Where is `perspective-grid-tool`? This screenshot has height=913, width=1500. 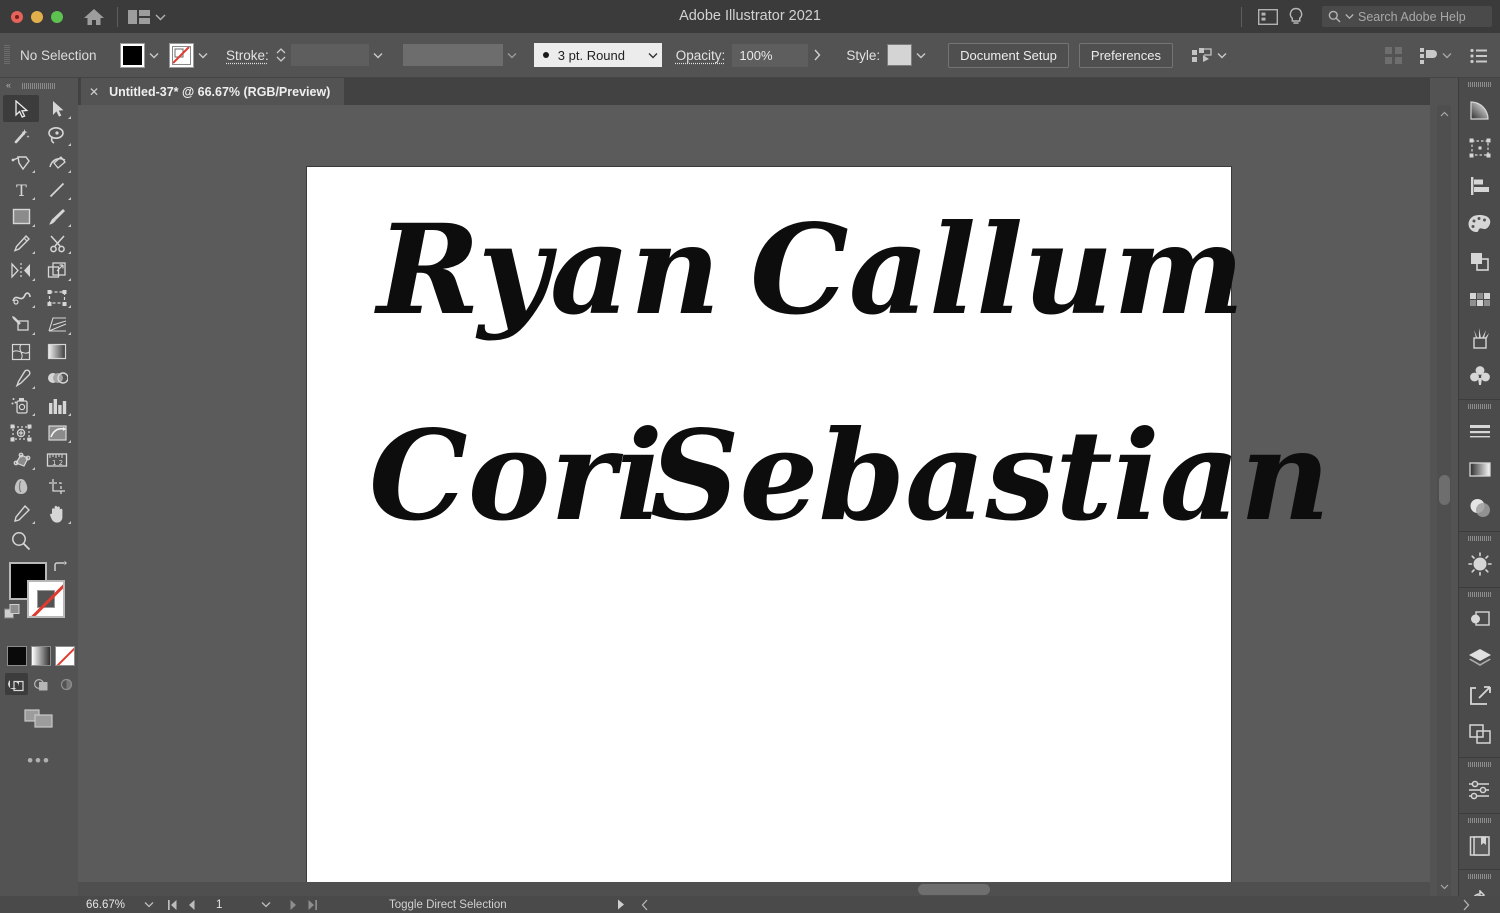 perspective-grid-tool is located at coordinates (57, 324).